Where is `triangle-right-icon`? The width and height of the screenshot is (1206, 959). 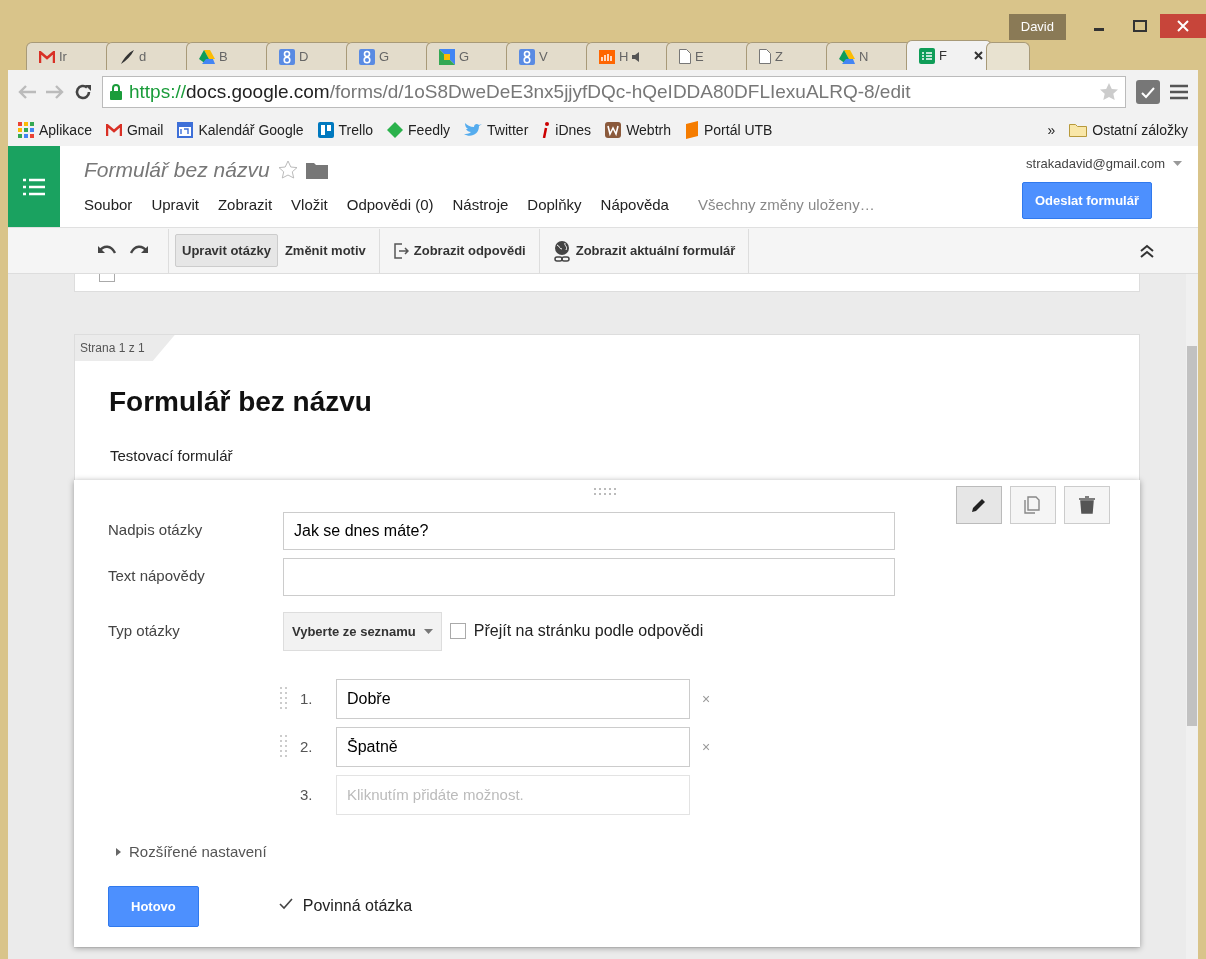 triangle-right-icon is located at coordinates (118, 852).